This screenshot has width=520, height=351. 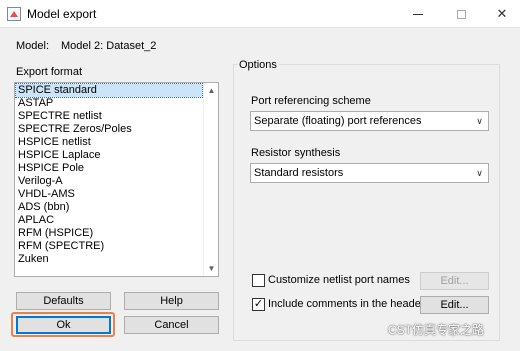 I want to click on checkmark-icon: ✓, so click(x=258, y=304).